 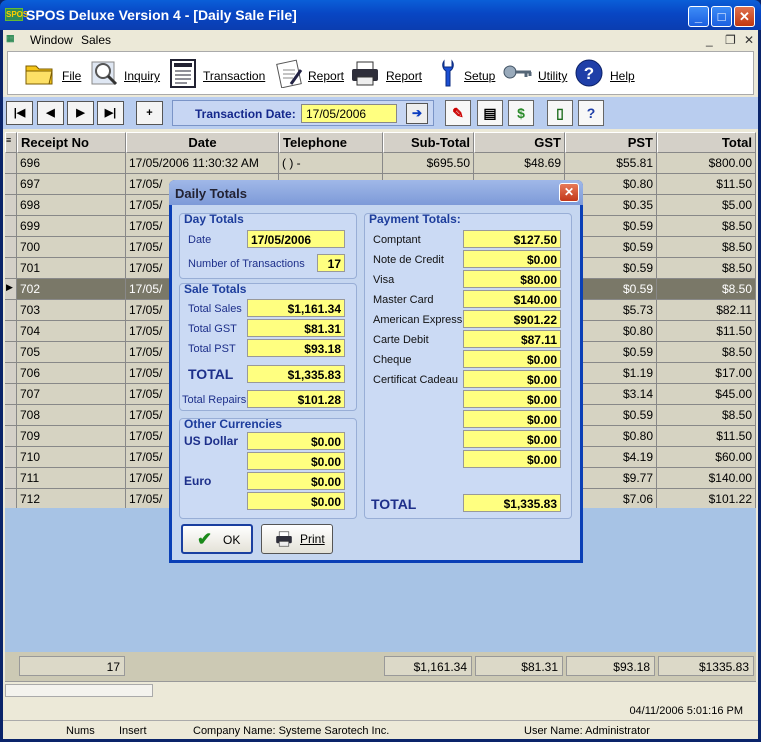 What do you see at coordinates (71, 226) in the screenshot?
I see `cell-receipt: 699` at bounding box center [71, 226].